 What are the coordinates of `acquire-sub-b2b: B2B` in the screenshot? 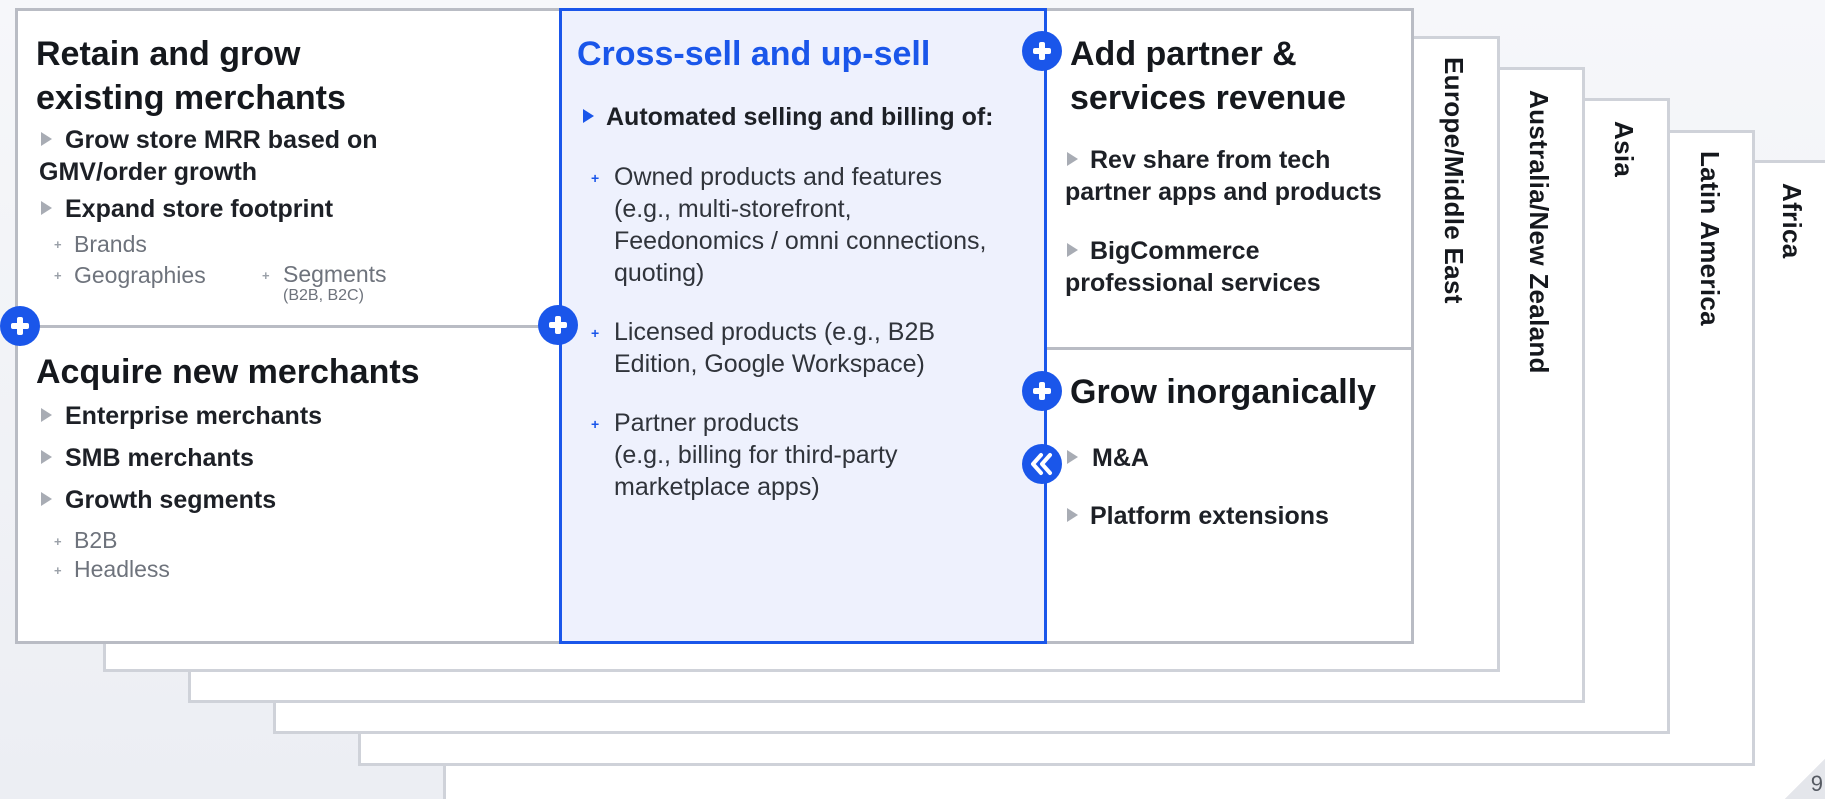 It's located at (96, 540).